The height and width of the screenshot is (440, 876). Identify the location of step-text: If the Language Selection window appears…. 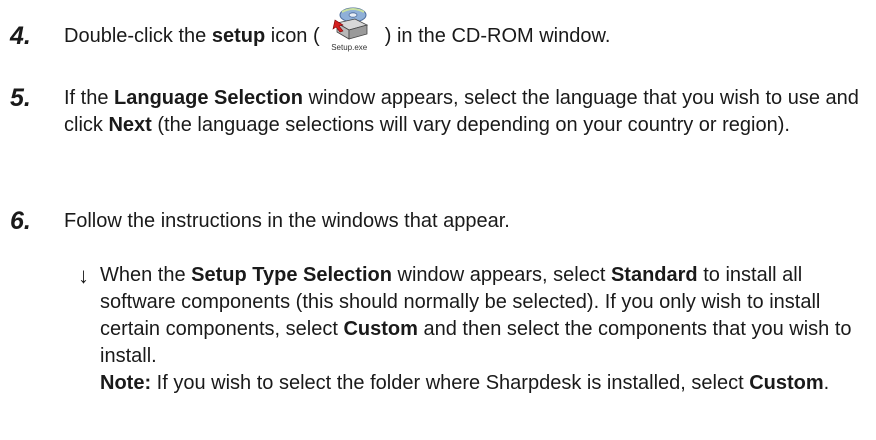
(461, 111).